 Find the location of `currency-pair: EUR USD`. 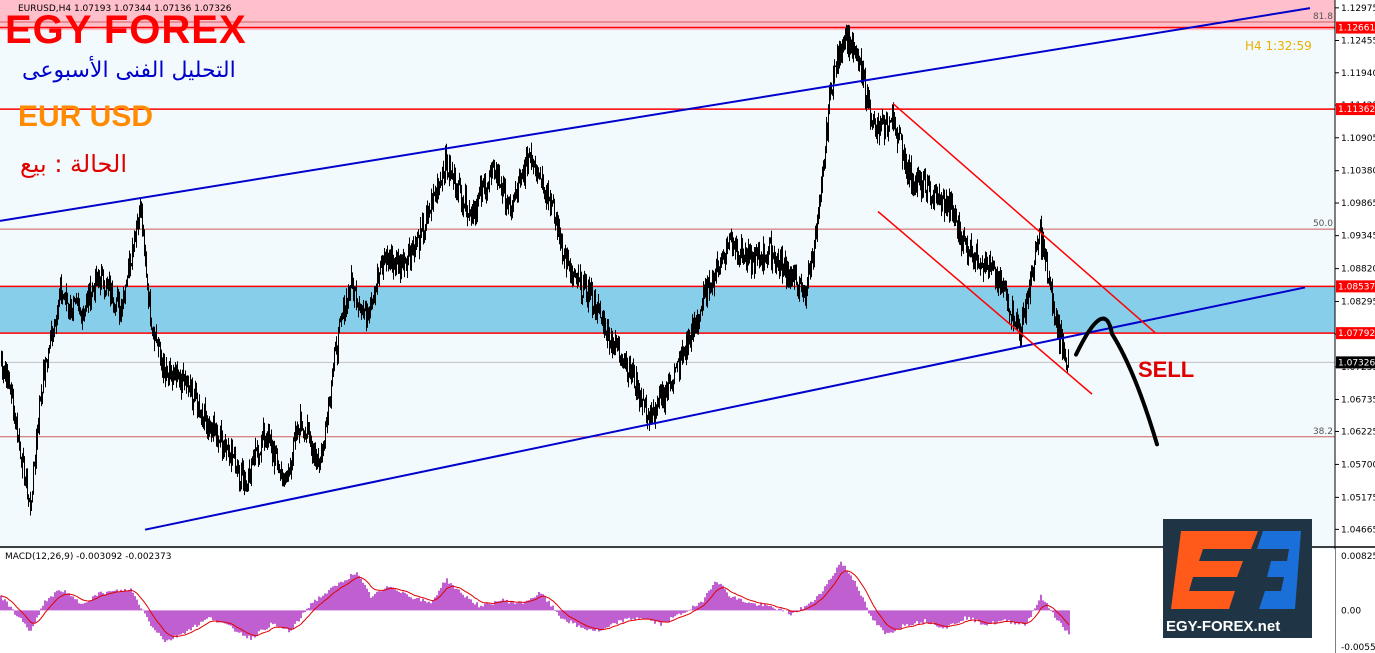

currency-pair: EUR USD is located at coordinates (86, 116).